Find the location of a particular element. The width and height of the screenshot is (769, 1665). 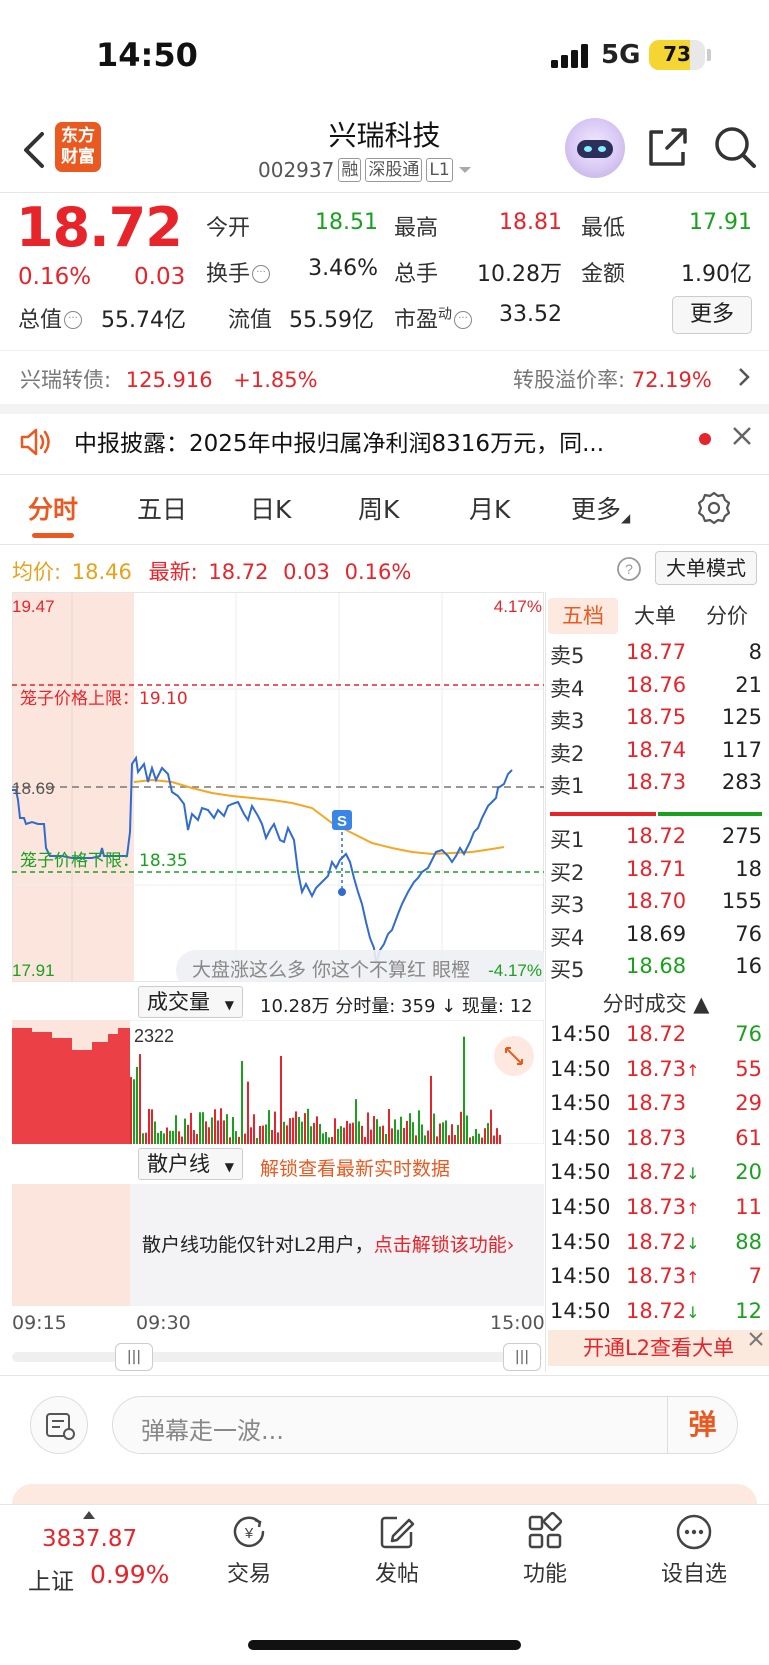

float-value: 55.59亿 is located at coordinates (331, 320).